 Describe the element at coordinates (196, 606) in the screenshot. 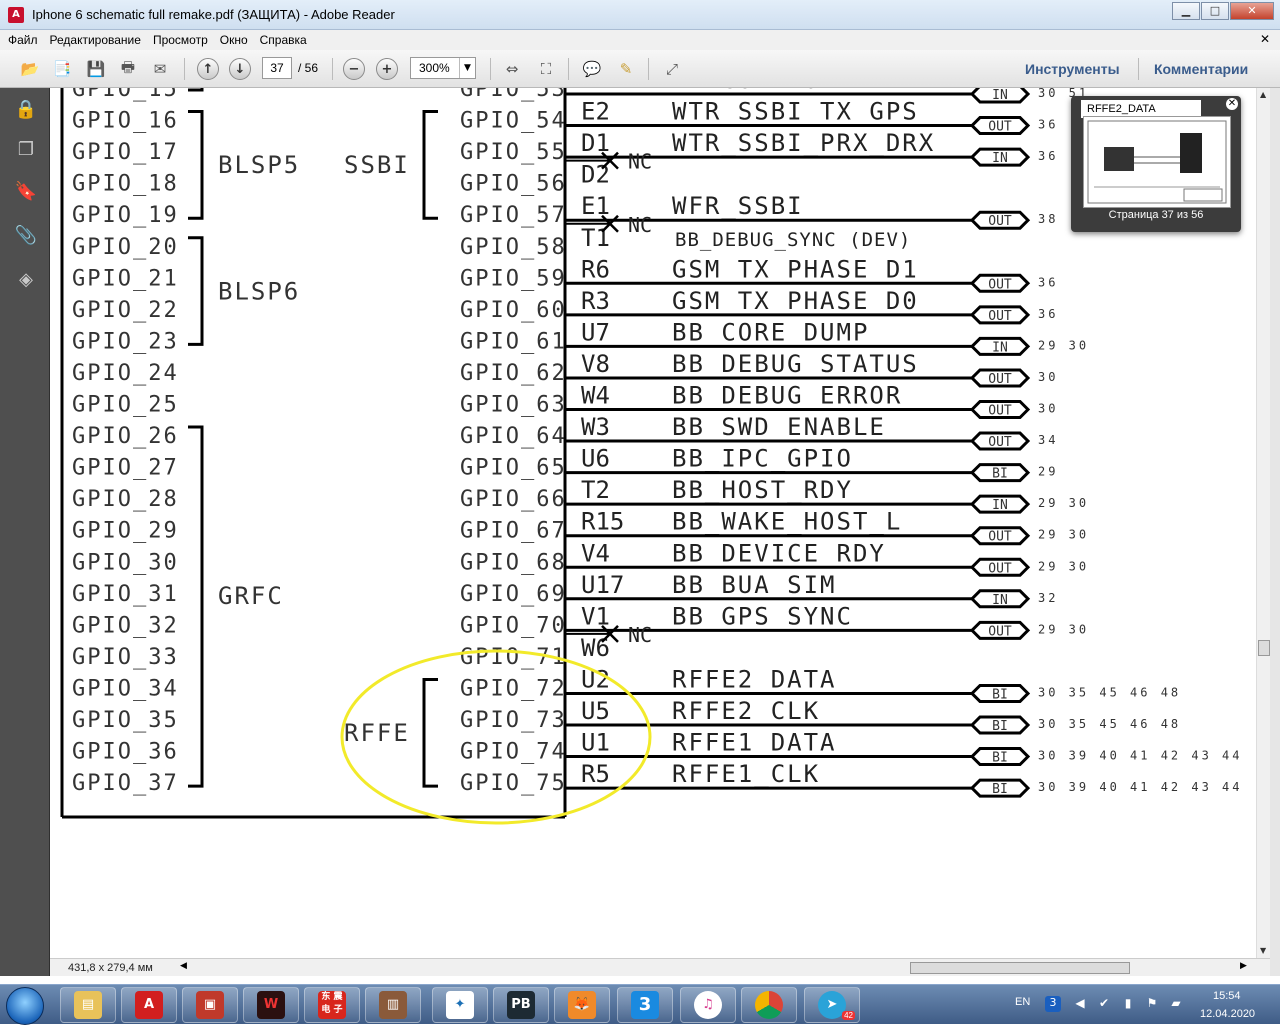

I see `bracket-grfc` at that location.